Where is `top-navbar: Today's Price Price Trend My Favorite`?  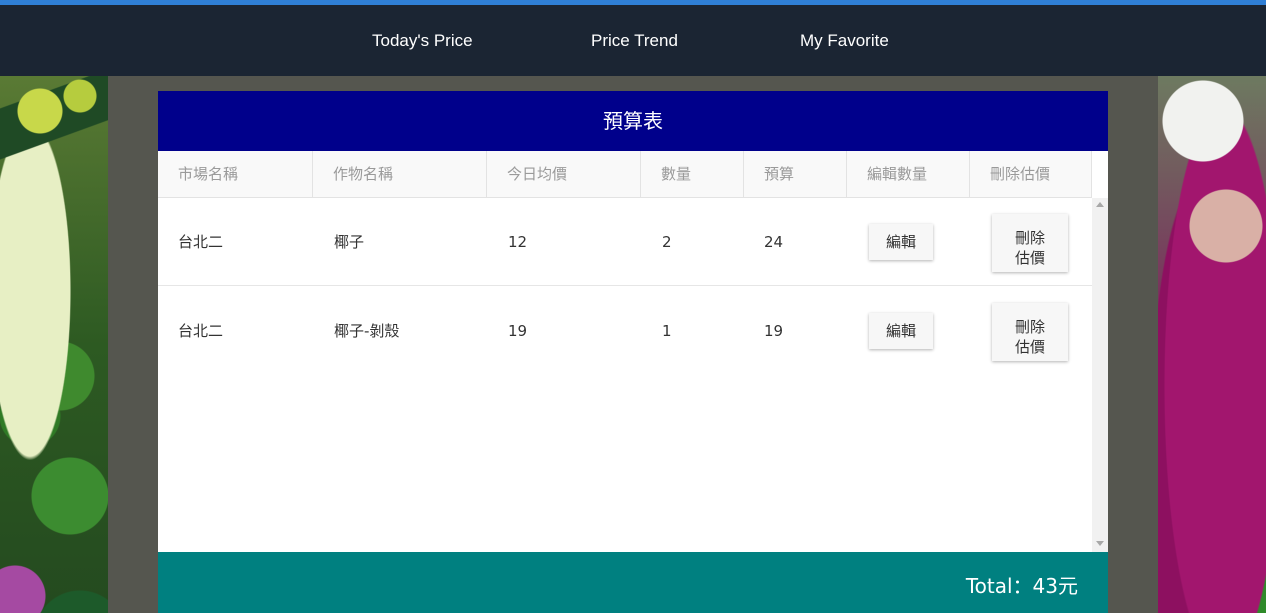 top-navbar: Today's Price Price Trend My Favorite is located at coordinates (633, 38).